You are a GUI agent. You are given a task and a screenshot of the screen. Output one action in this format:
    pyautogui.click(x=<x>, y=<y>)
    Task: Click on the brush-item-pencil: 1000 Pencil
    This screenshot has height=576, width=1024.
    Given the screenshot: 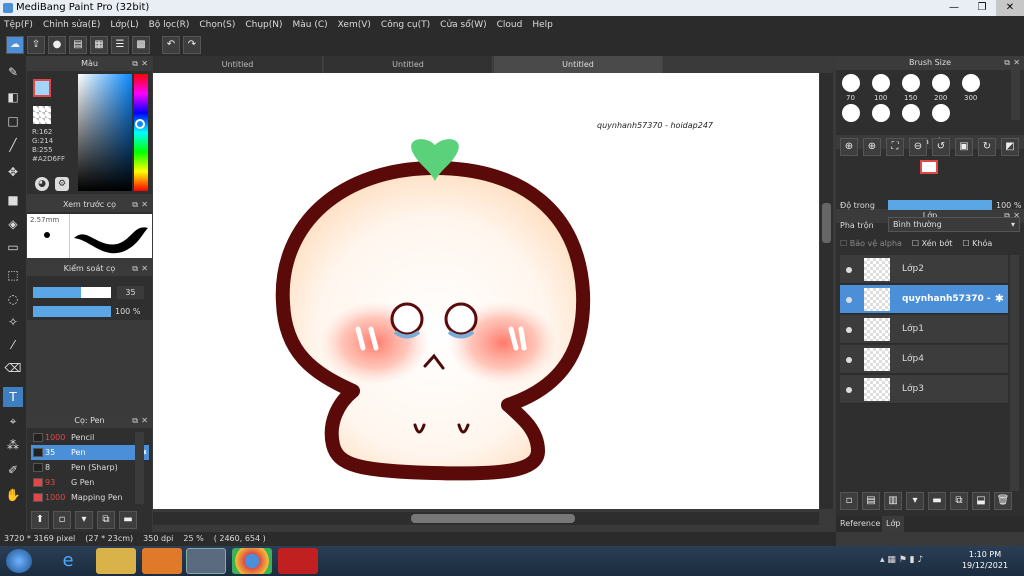 What is the action you would take?
    pyautogui.click(x=90, y=437)
    